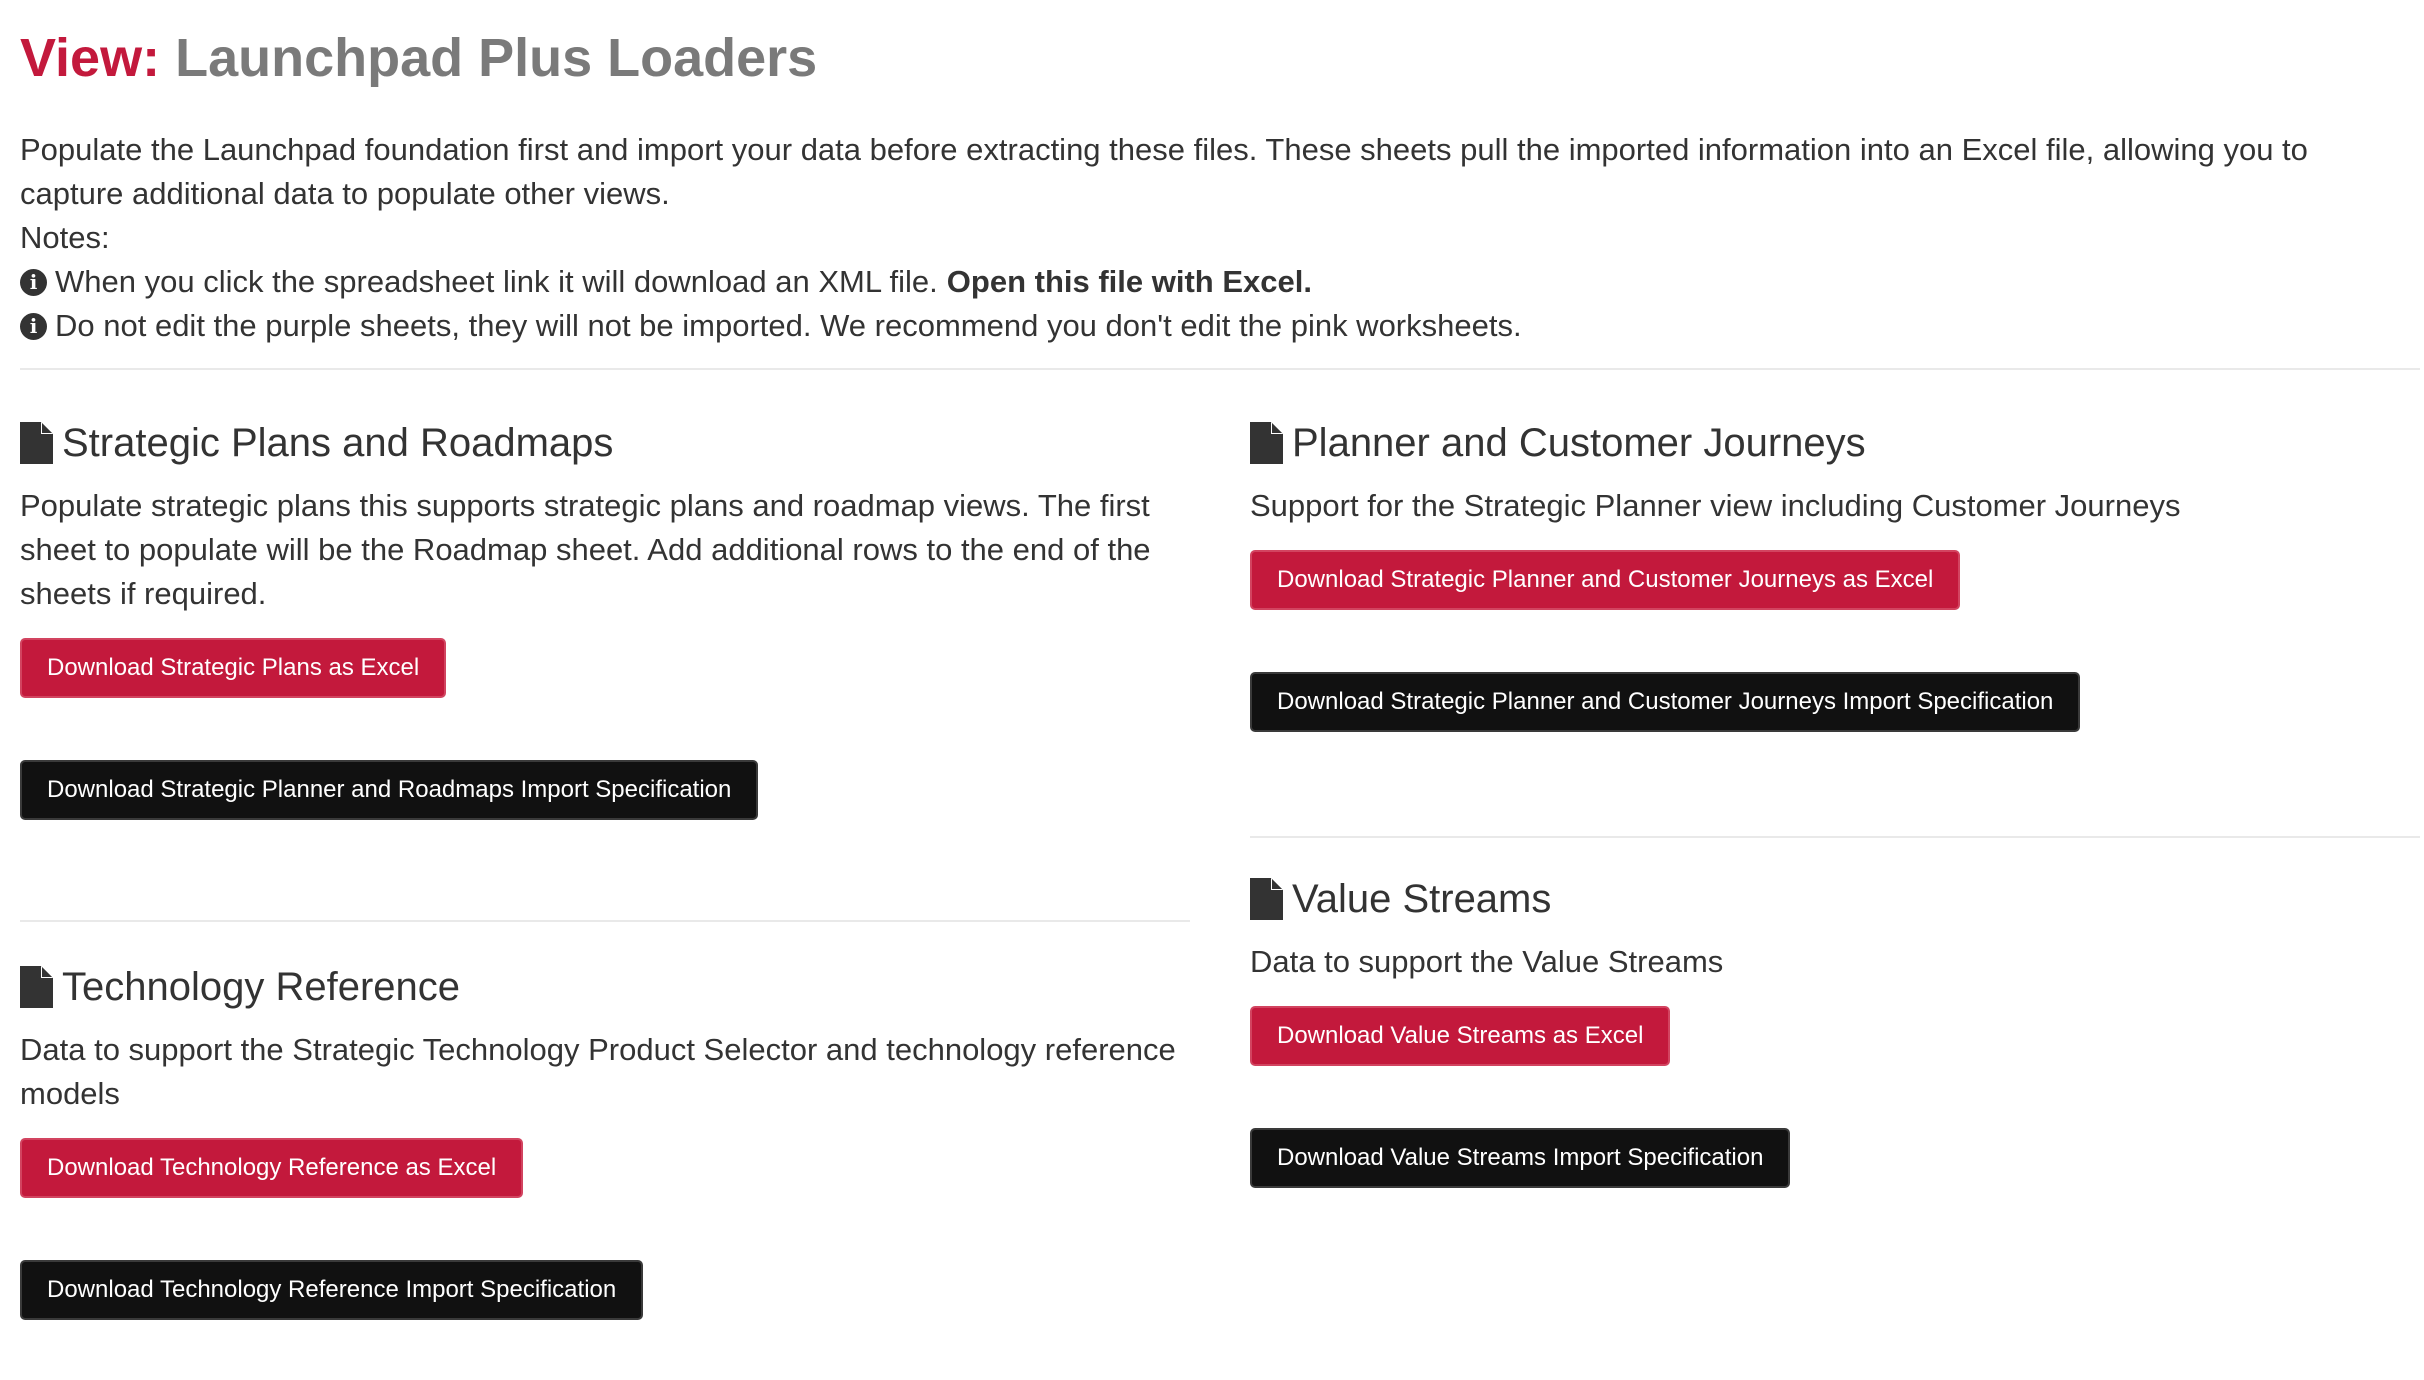 This screenshot has width=2424, height=1380. What do you see at coordinates (1830, 899) in the screenshot?
I see `section-heading: Value Streams` at bounding box center [1830, 899].